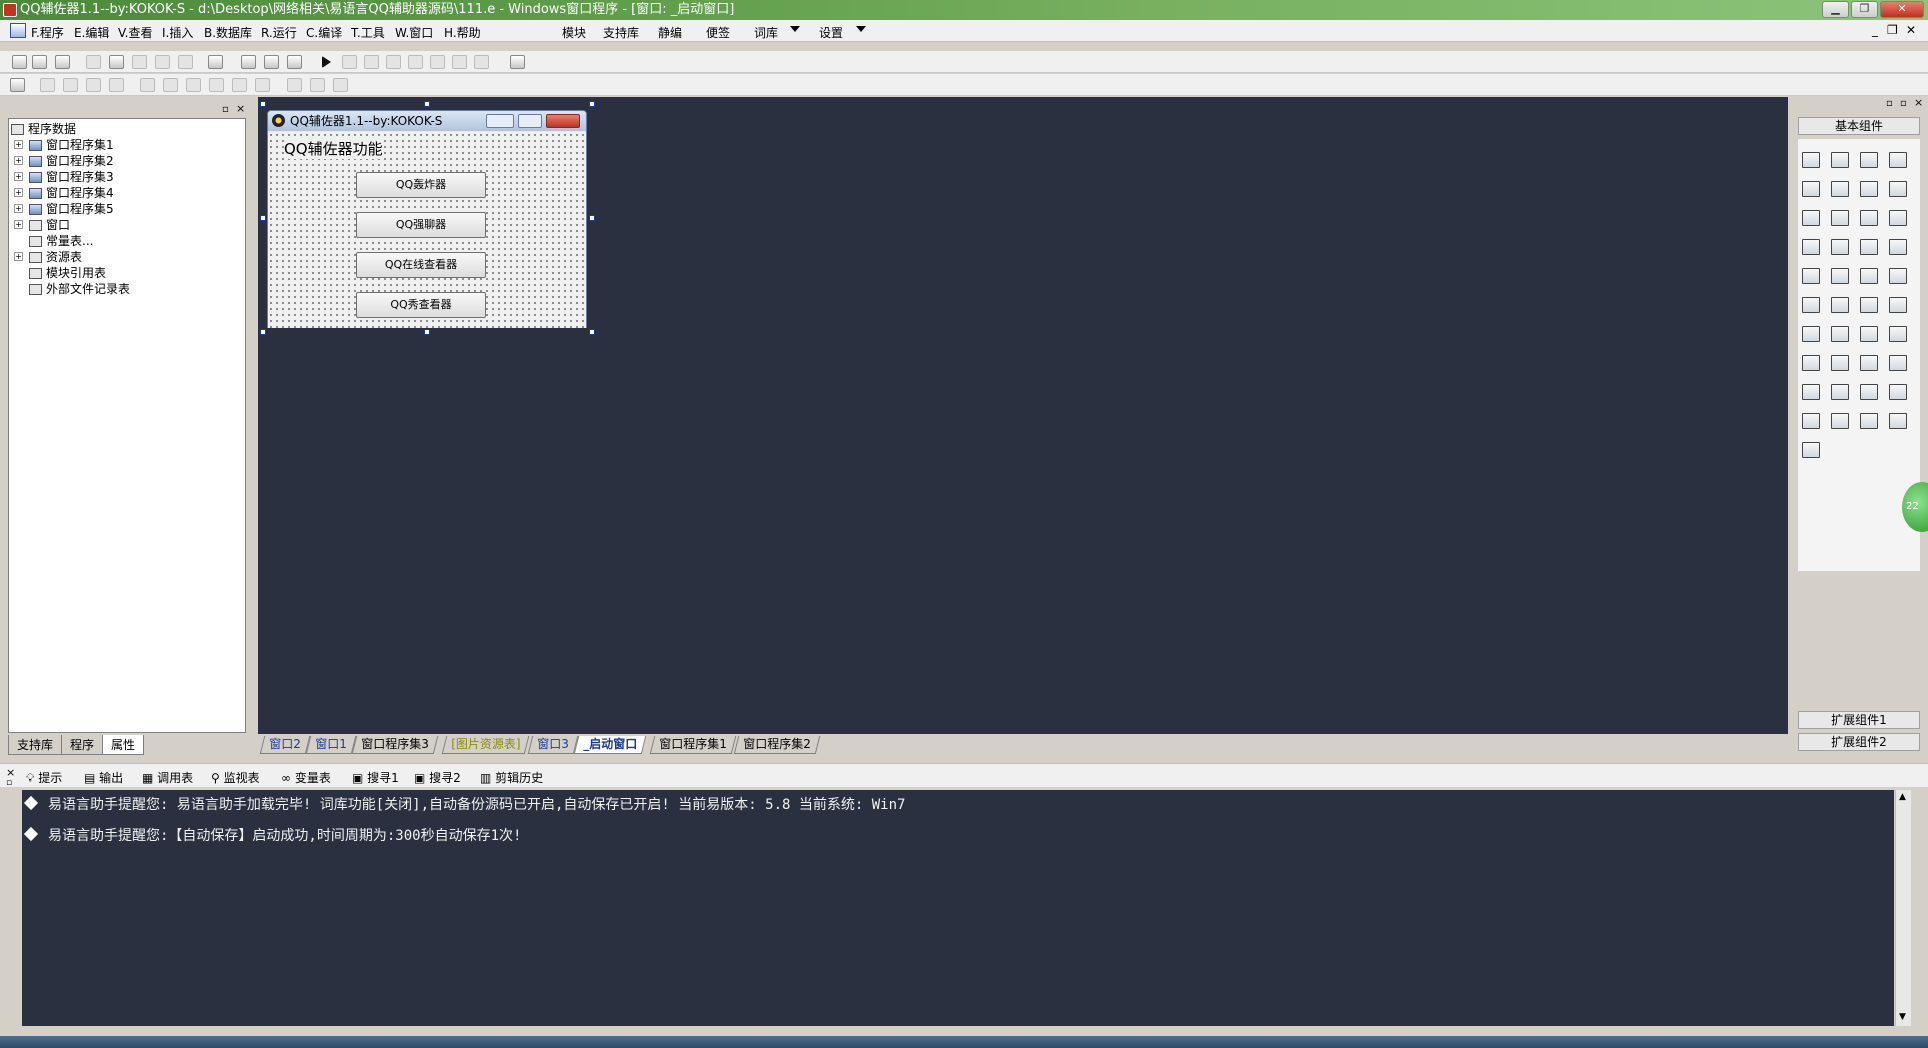  What do you see at coordinates (135, 32) in the screenshot?
I see `menu-view: V.查看` at bounding box center [135, 32].